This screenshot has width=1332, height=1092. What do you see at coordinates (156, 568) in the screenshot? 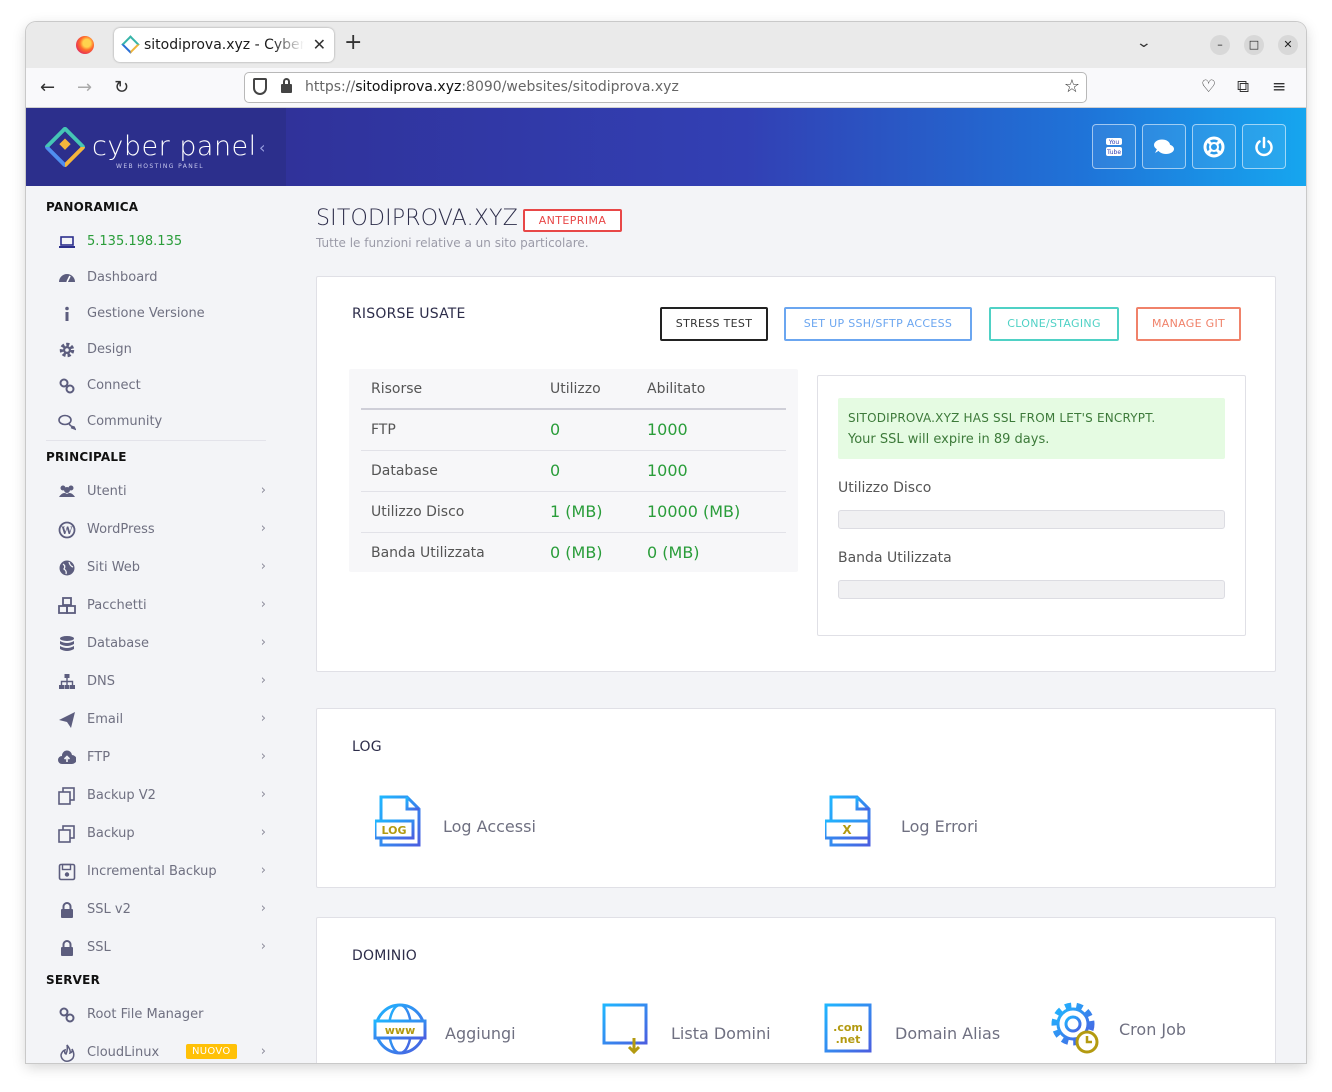
I see `sidebar-item-websites: Siti Web ›` at bounding box center [156, 568].